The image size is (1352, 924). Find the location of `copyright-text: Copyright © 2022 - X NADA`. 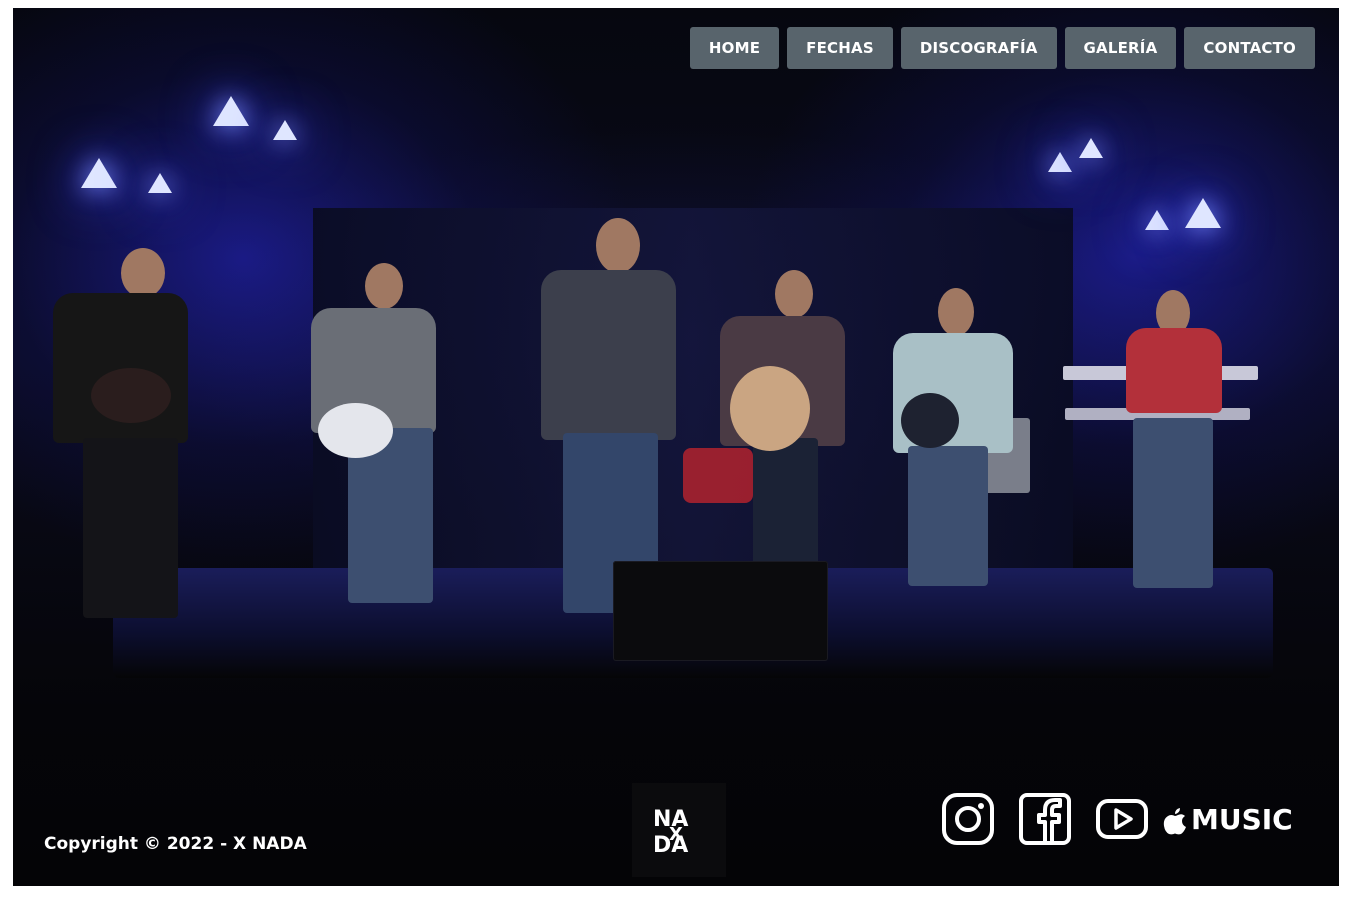

copyright-text: Copyright © 2022 - X NADA is located at coordinates (175, 844).